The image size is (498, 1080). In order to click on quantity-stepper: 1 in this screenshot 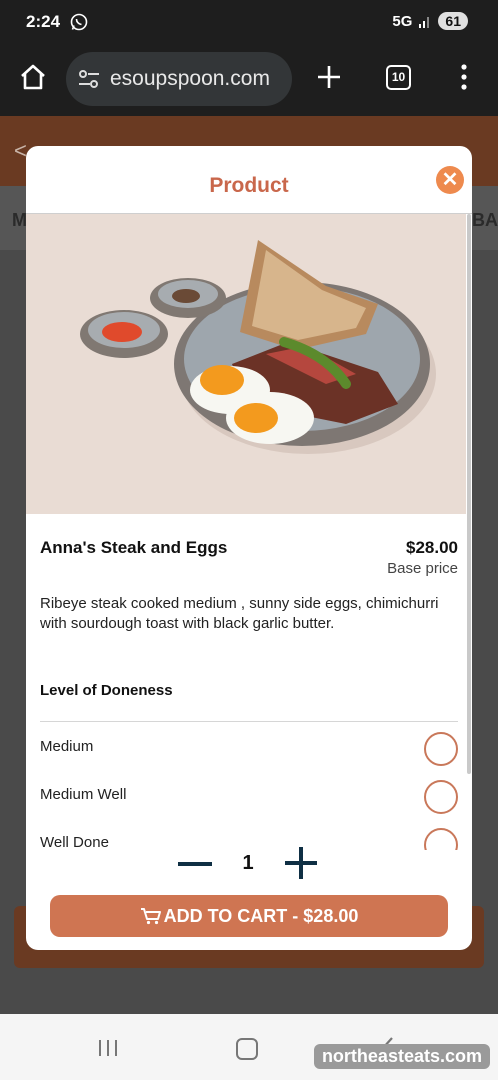, I will do `click(249, 871)`.